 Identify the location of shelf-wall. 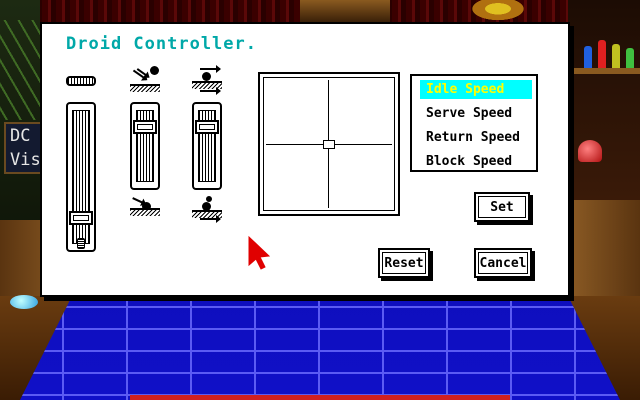
(604, 100).